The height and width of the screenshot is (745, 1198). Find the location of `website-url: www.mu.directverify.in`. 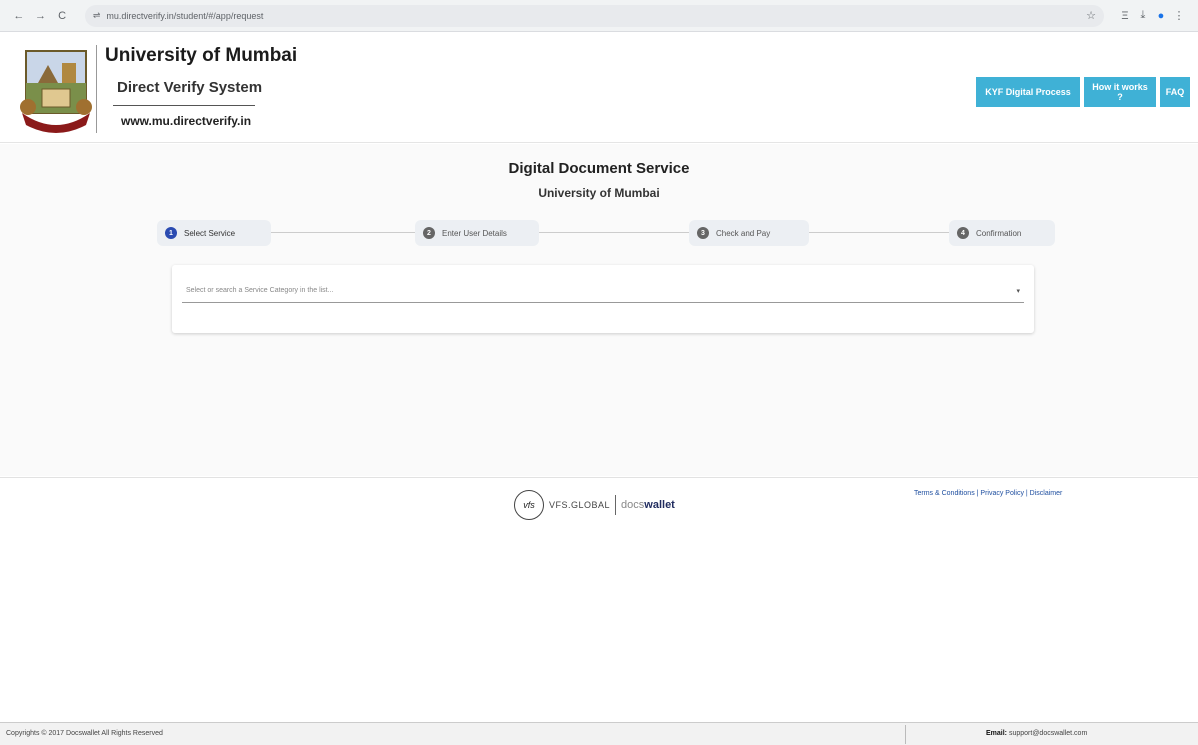

website-url: www.mu.directverify.in is located at coordinates (186, 121).